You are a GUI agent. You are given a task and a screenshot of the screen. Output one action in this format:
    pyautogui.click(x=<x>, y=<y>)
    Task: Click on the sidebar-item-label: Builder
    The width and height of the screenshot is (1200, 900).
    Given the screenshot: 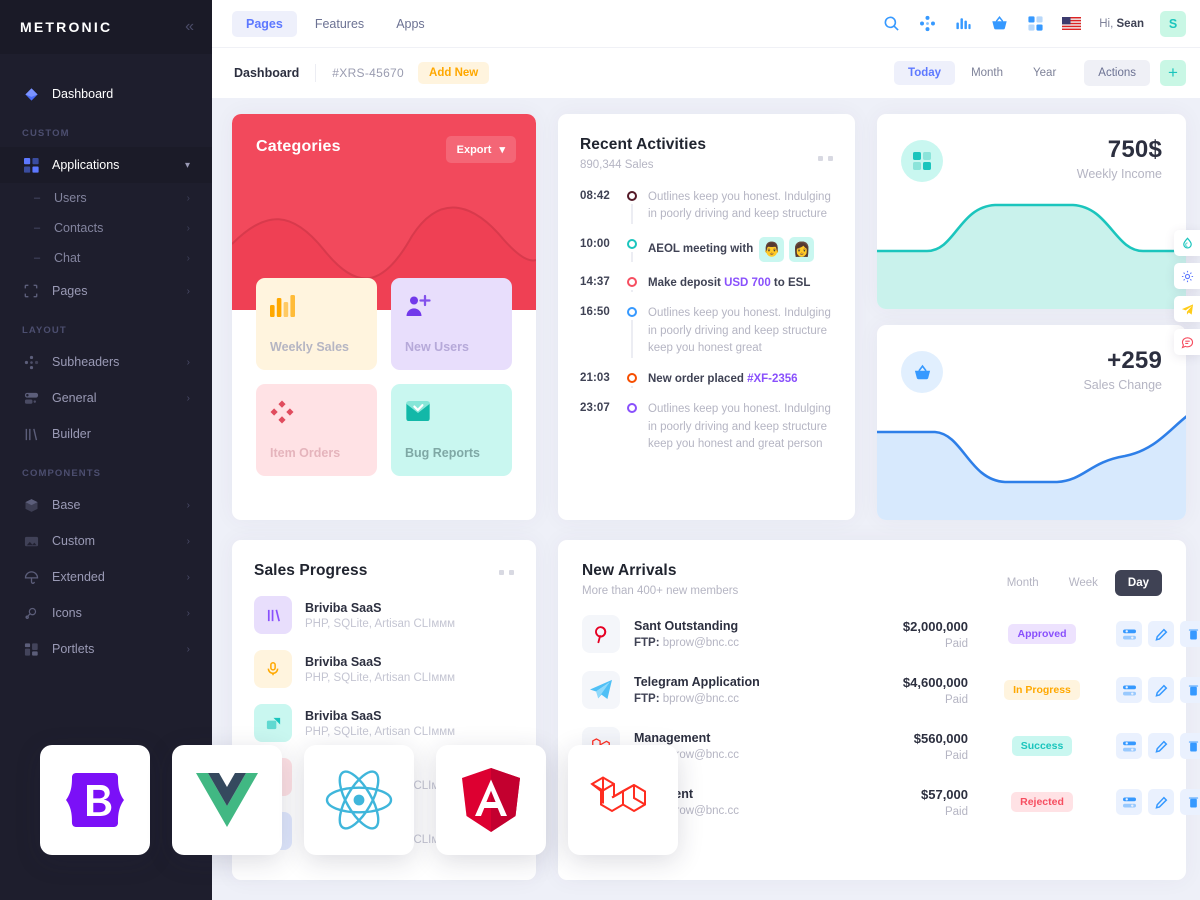 What is the action you would take?
    pyautogui.click(x=71, y=434)
    